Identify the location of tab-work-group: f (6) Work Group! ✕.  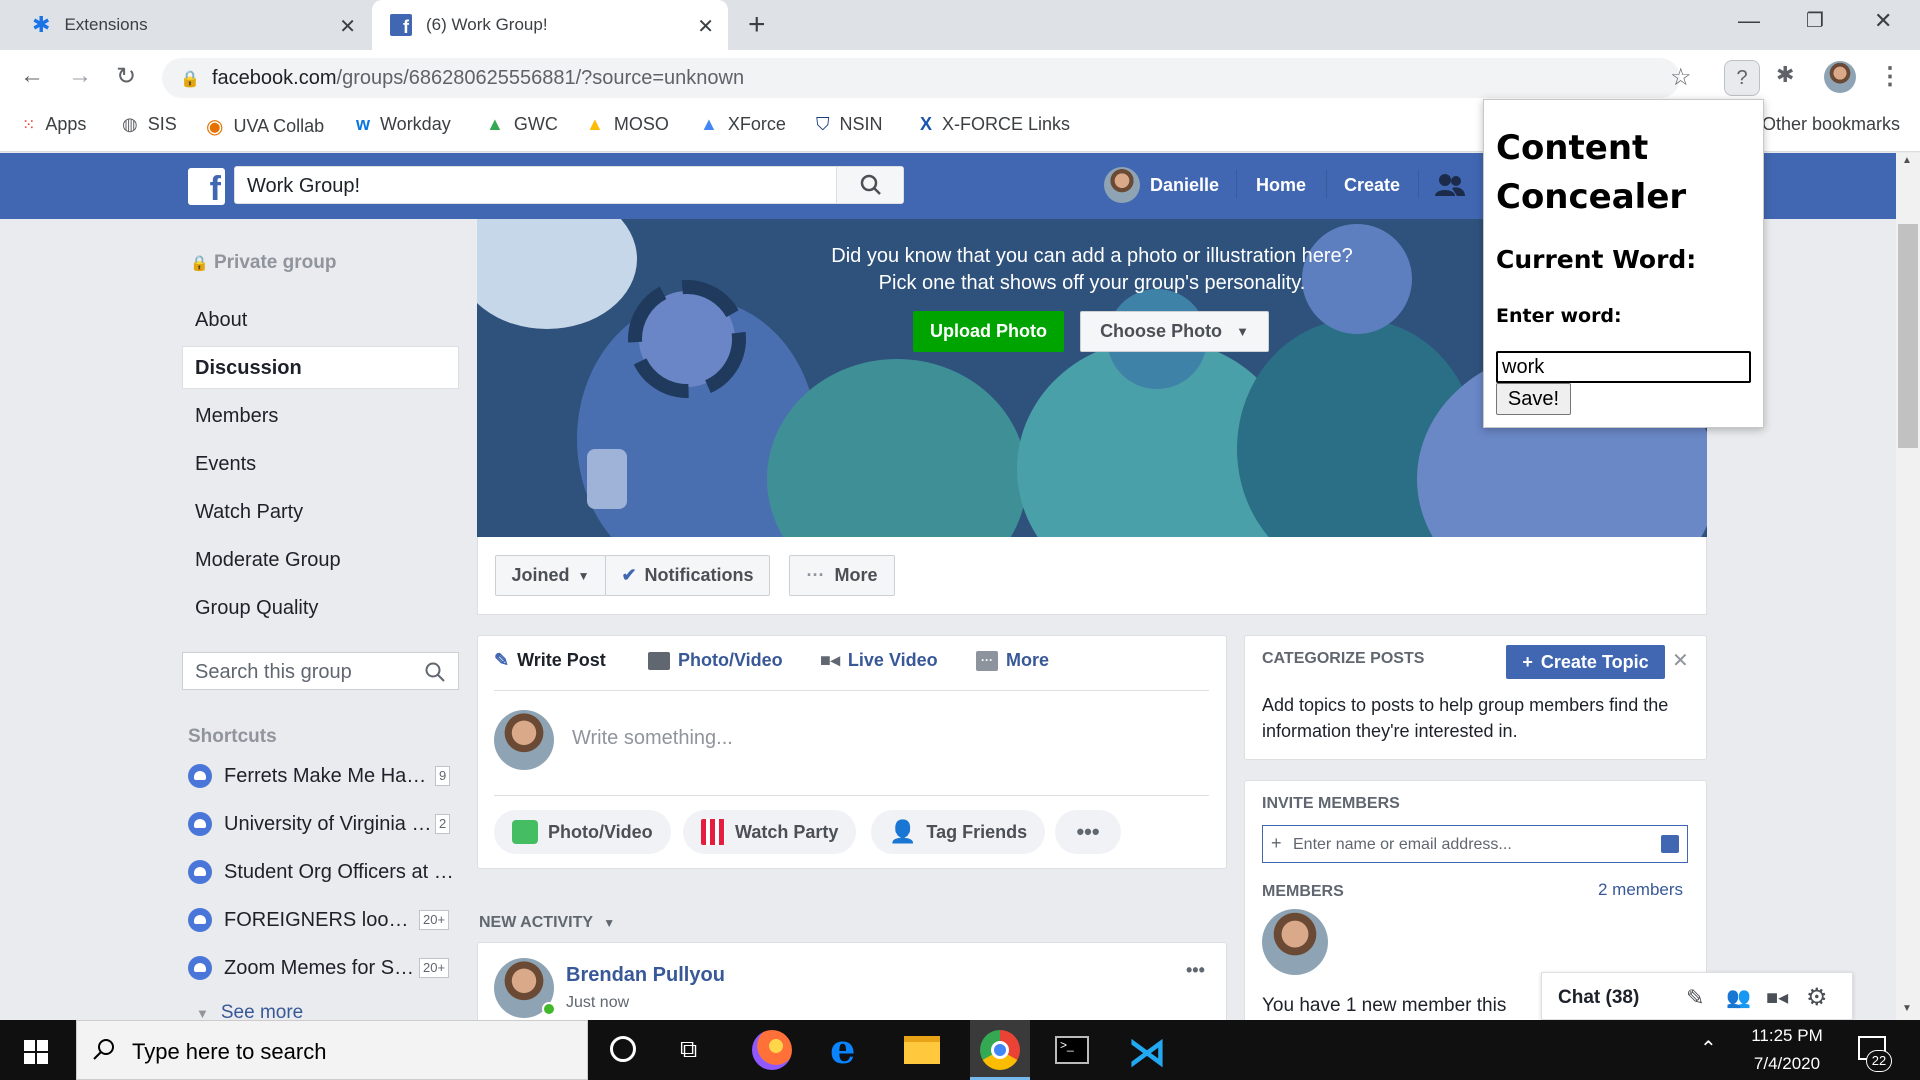
(550, 25).